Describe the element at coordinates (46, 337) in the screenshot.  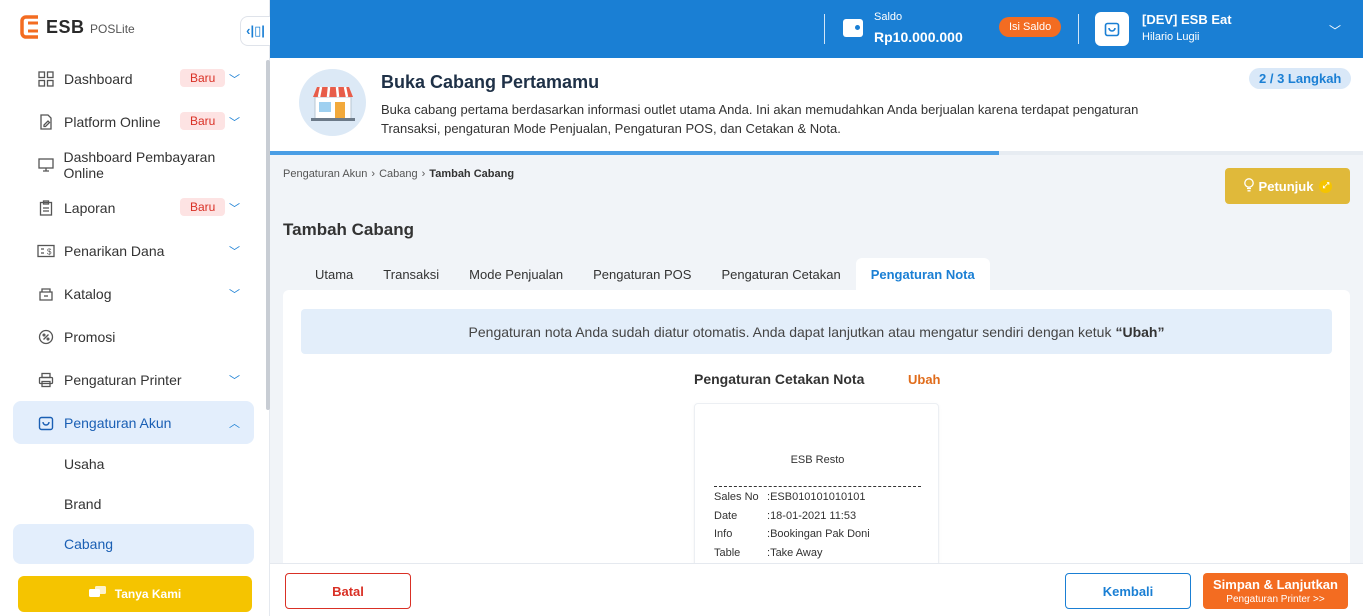
I see `percent-icon` at that location.